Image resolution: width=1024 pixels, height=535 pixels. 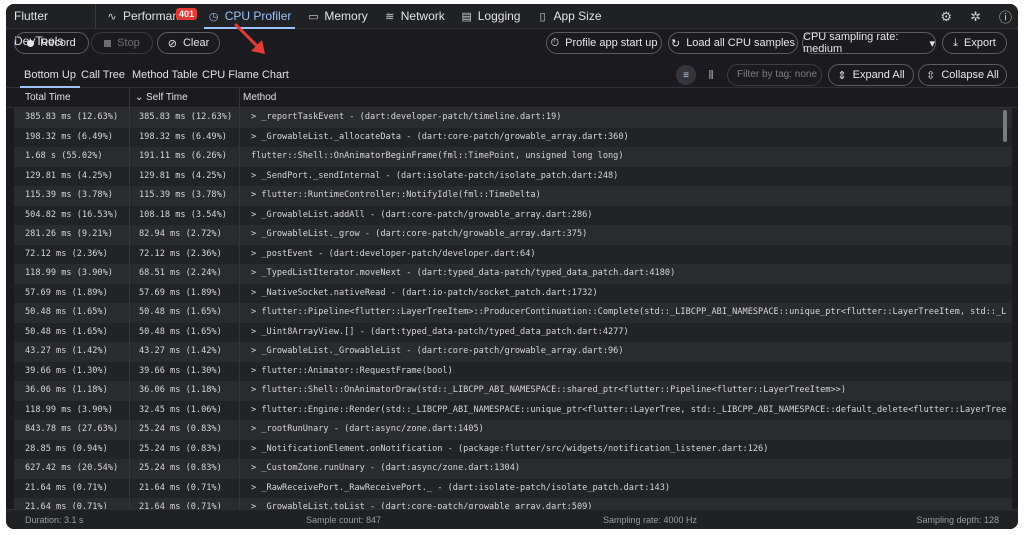 What do you see at coordinates (66, 331) in the screenshot?
I see `total-time-cell: 50.48 ms (1.65%)` at bounding box center [66, 331].